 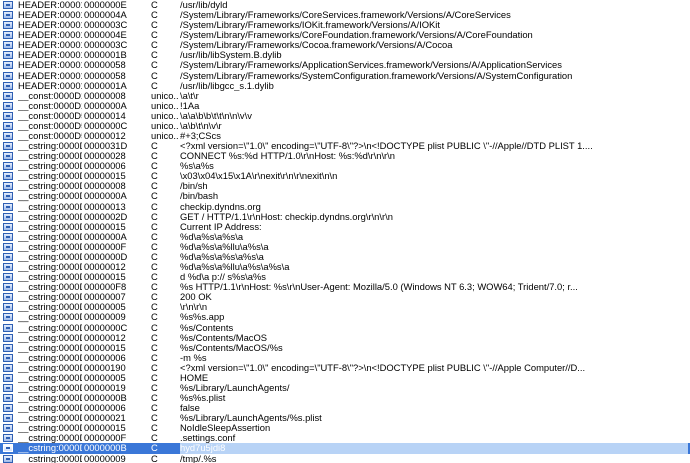 I want to click on string-row: __cstring:0000D...0000000B C %s%s.plist, so click(x=345, y=398).